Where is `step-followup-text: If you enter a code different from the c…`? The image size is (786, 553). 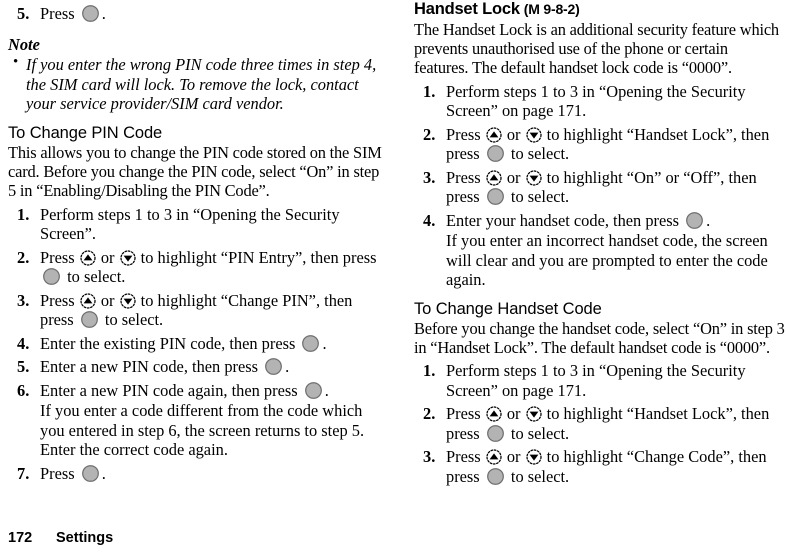
step-followup-text: If you enter a code different from the c… is located at coordinates (202, 430).